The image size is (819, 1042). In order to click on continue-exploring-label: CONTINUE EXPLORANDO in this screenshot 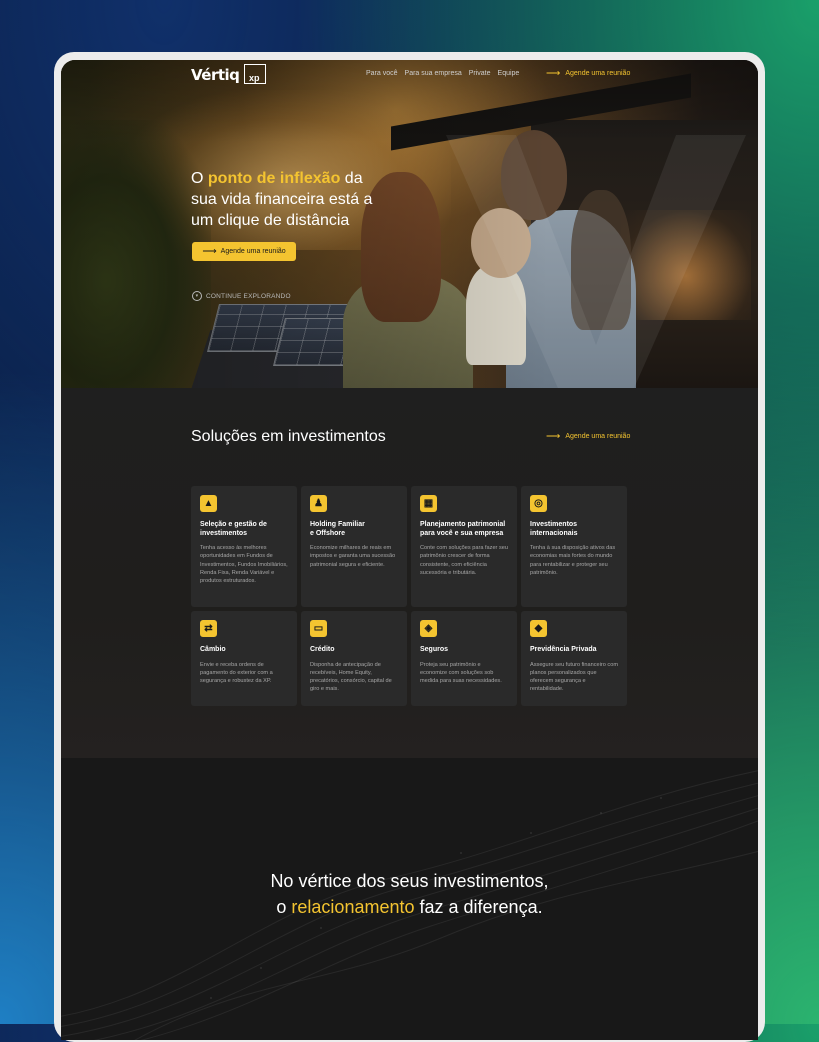, I will do `click(248, 296)`.